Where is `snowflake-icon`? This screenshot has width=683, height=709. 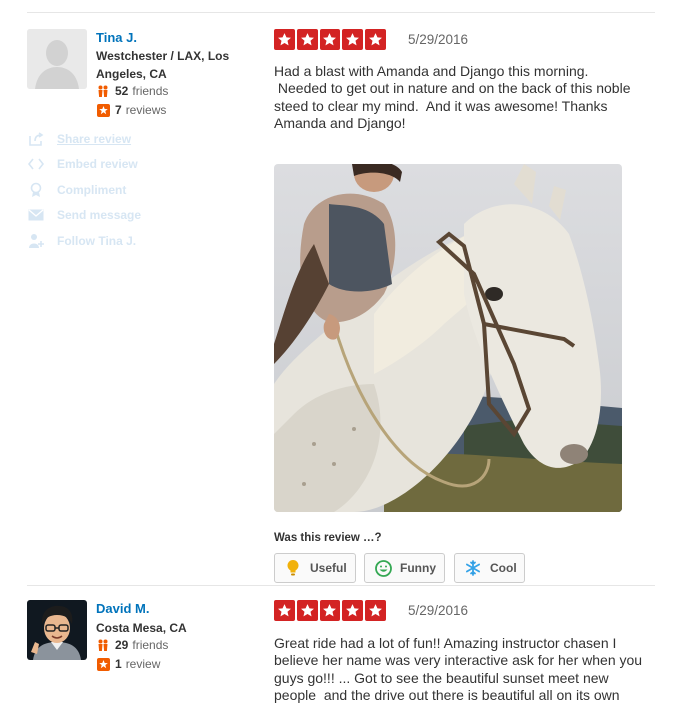 snowflake-icon is located at coordinates (473, 568).